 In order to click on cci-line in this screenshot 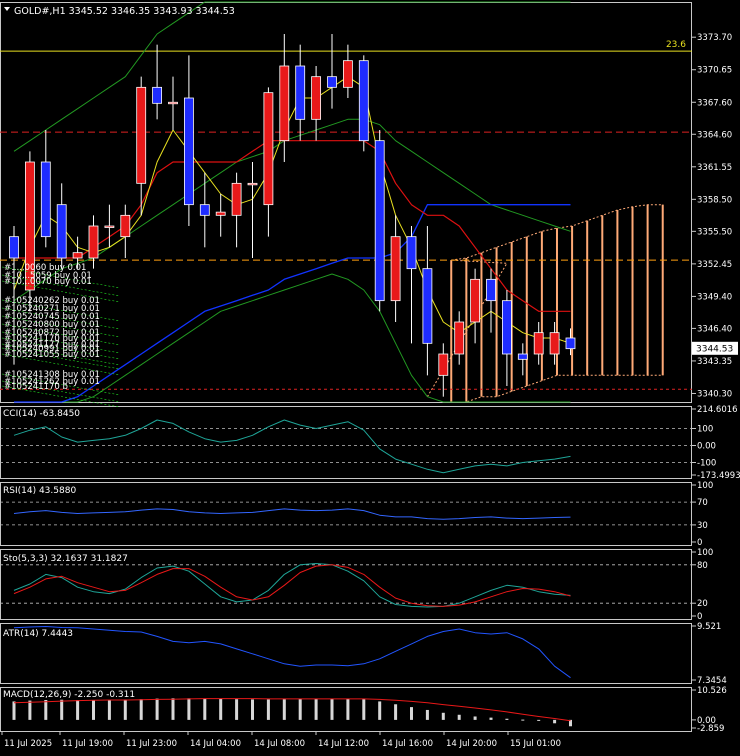, I will do `click(292, 446)`.